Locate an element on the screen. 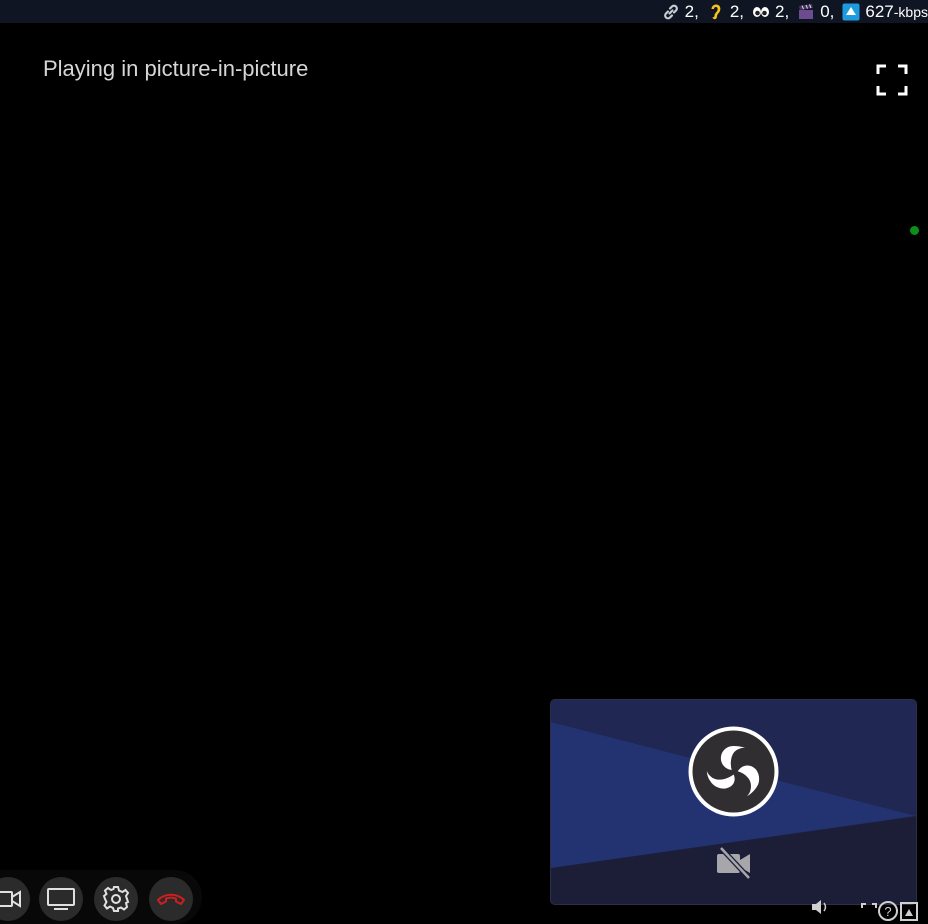 The image size is (928, 924). settings-button is located at coordinates (116, 899).